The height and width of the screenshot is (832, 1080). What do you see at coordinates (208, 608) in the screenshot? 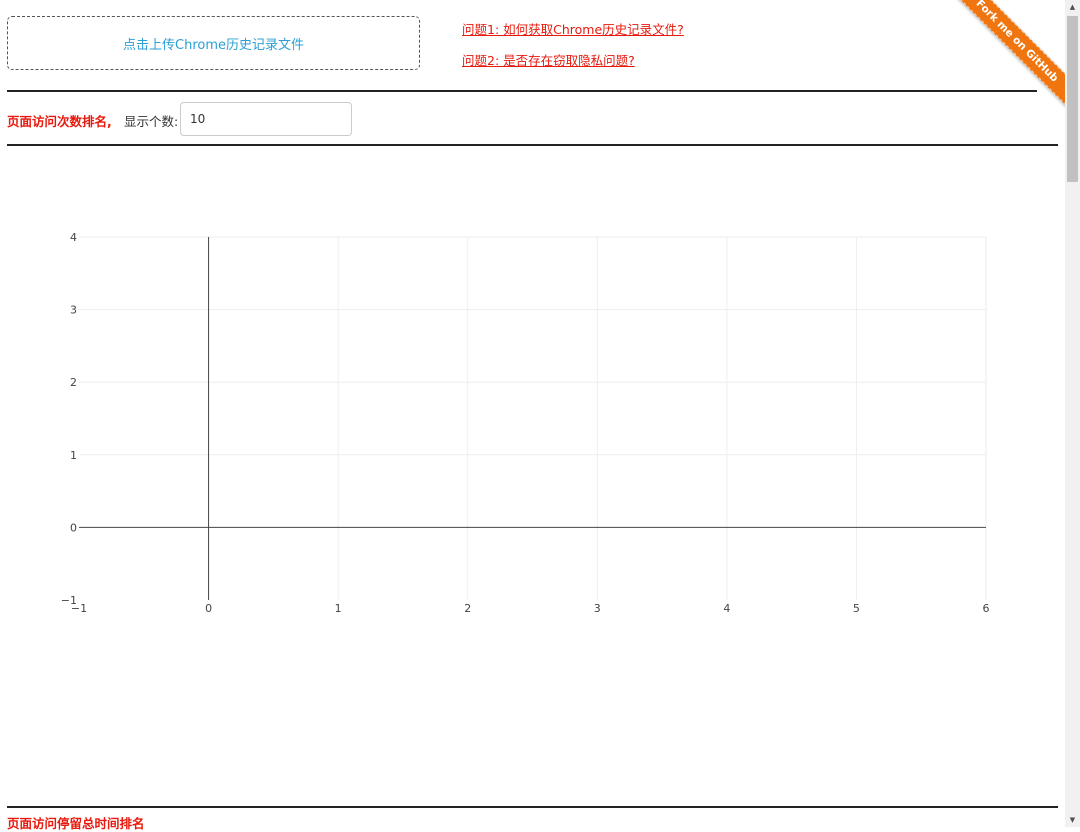
I see `x-tick-label: 0` at bounding box center [208, 608].